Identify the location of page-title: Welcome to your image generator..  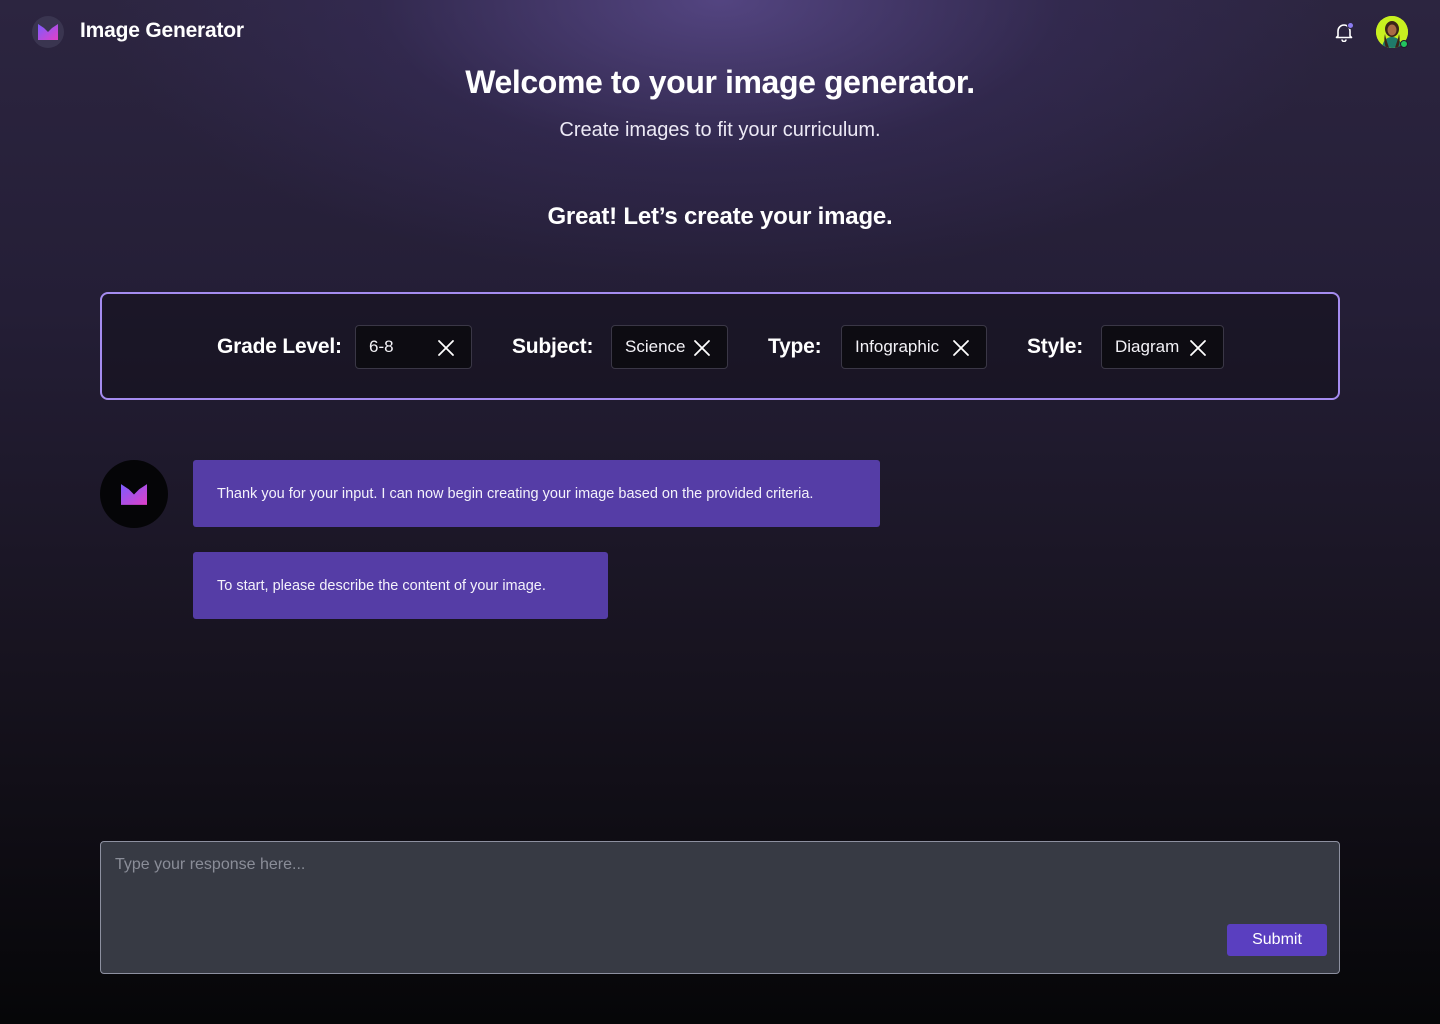
(720, 82).